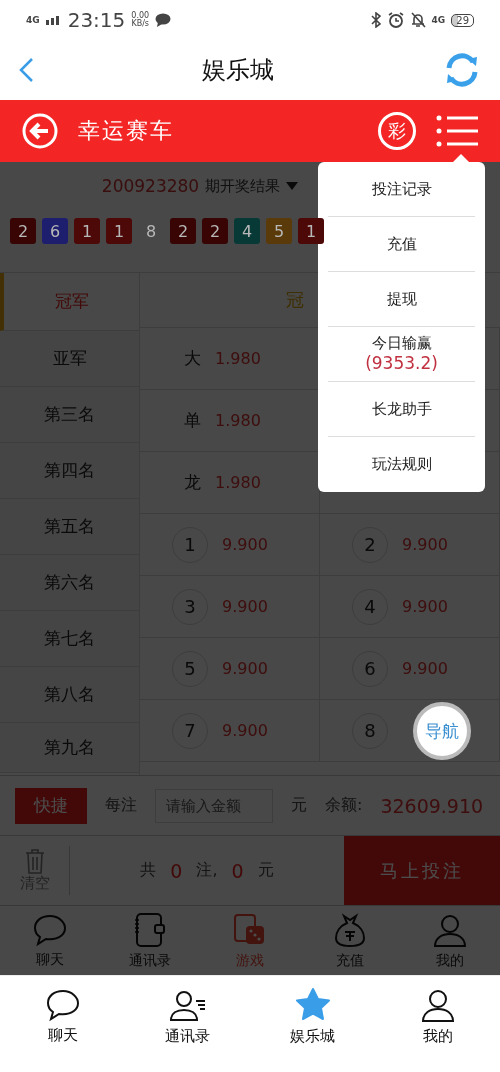 Image resolution: width=500 pixels, height=1072 pixels. What do you see at coordinates (462, 20) in the screenshot?
I see `battery-level: 29` at bounding box center [462, 20].